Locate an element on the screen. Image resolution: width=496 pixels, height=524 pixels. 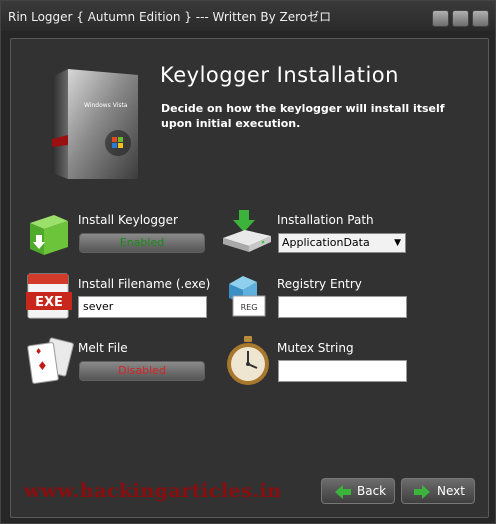
installation-path-value: ApplicationData is located at coordinates (326, 242).